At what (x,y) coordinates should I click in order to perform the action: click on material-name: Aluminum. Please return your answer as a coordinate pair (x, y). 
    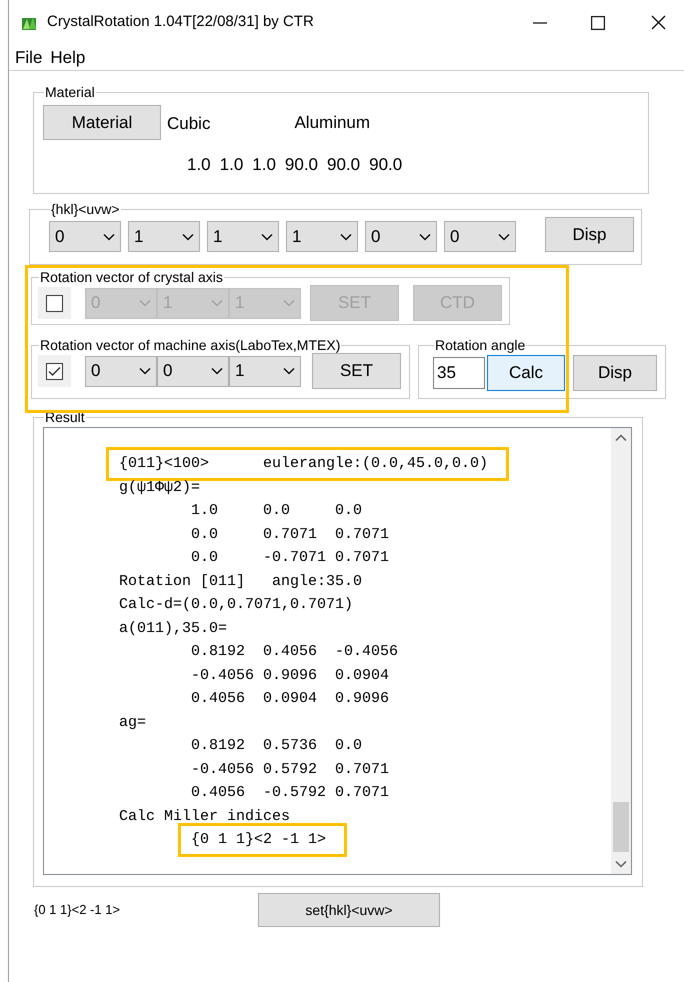
    Looking at the image, I should click on (332, 123).